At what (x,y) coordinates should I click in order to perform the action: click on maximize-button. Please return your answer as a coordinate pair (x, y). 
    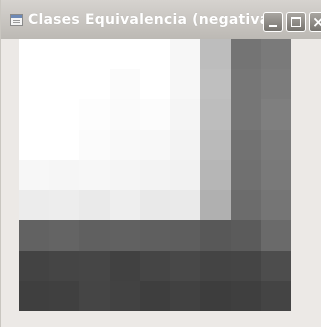
    Looking at the image, I should click on (296, 22).